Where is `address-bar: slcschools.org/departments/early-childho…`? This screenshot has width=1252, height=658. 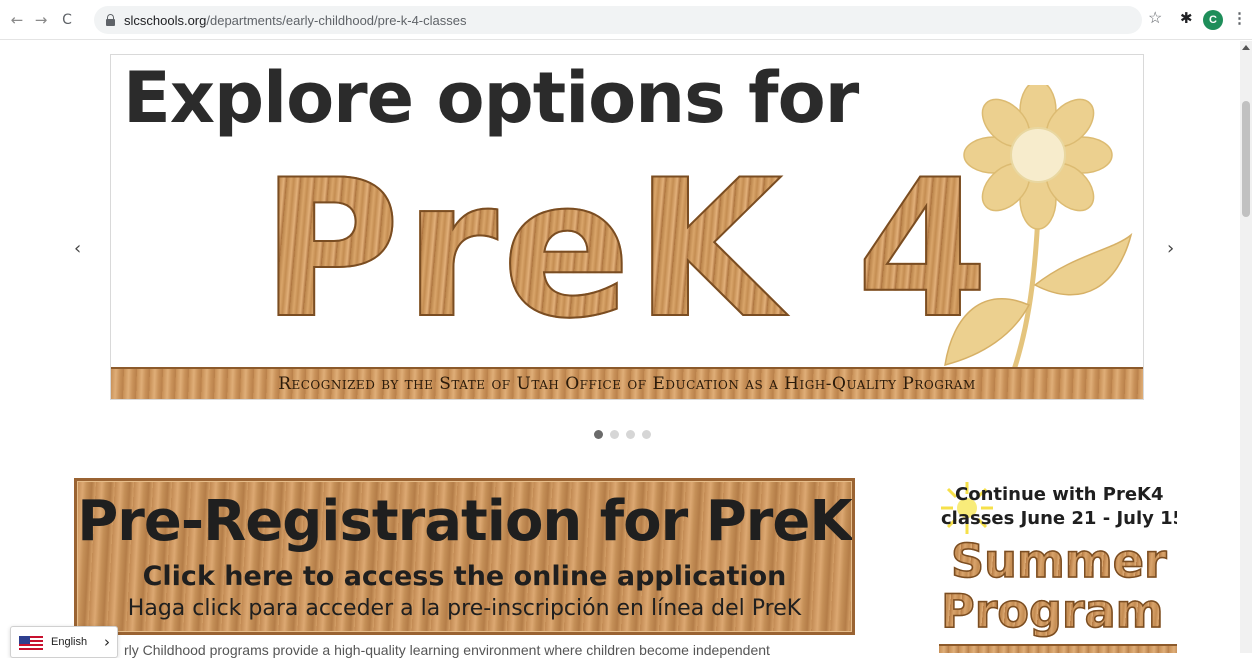
address-bar: slcschools.org/departments/early-childho… is located at coordinates (618, 20).